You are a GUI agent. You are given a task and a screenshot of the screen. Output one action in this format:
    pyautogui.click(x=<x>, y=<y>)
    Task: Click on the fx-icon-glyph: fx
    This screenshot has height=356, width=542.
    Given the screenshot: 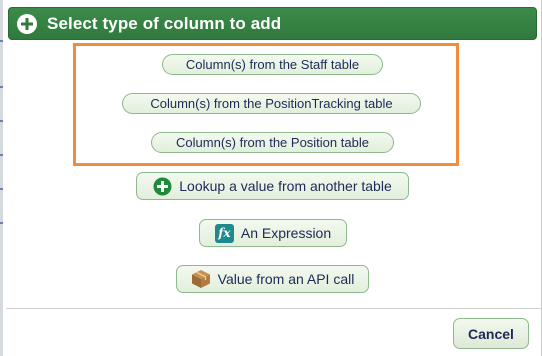 What is the action you would take?
    pyautogui.click(x=224, y=233)
    